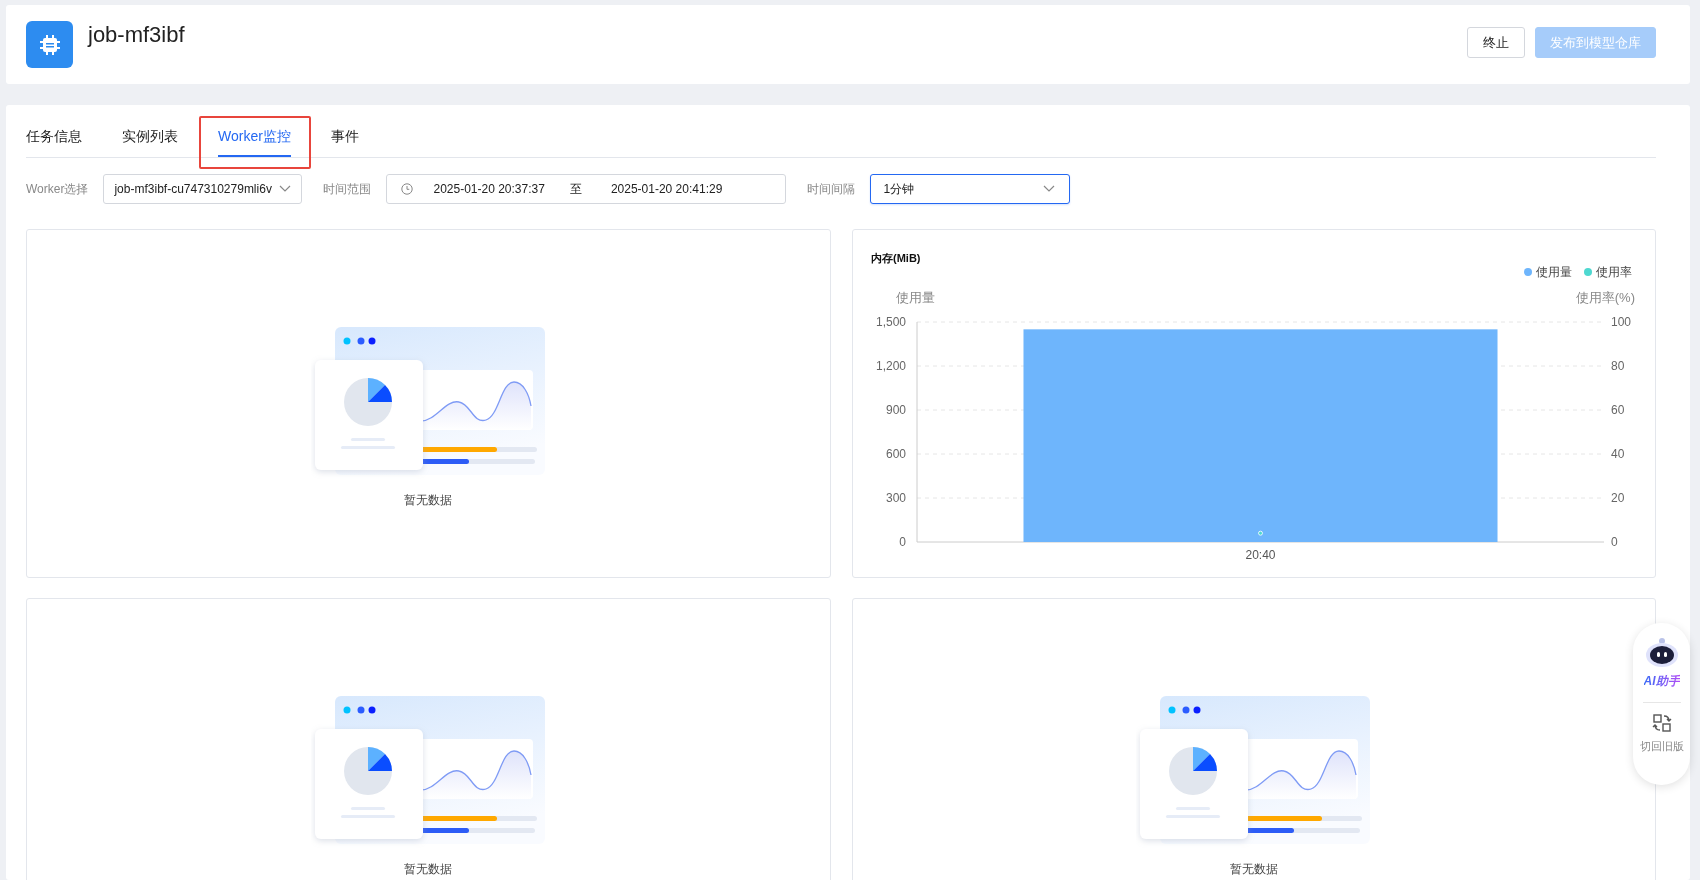 The image size is (1700, 880). What do you see at coordinates (137, 35) in the screenshot?
I see `job-title: job-mf3ibf` at bounding box center [137, 35].